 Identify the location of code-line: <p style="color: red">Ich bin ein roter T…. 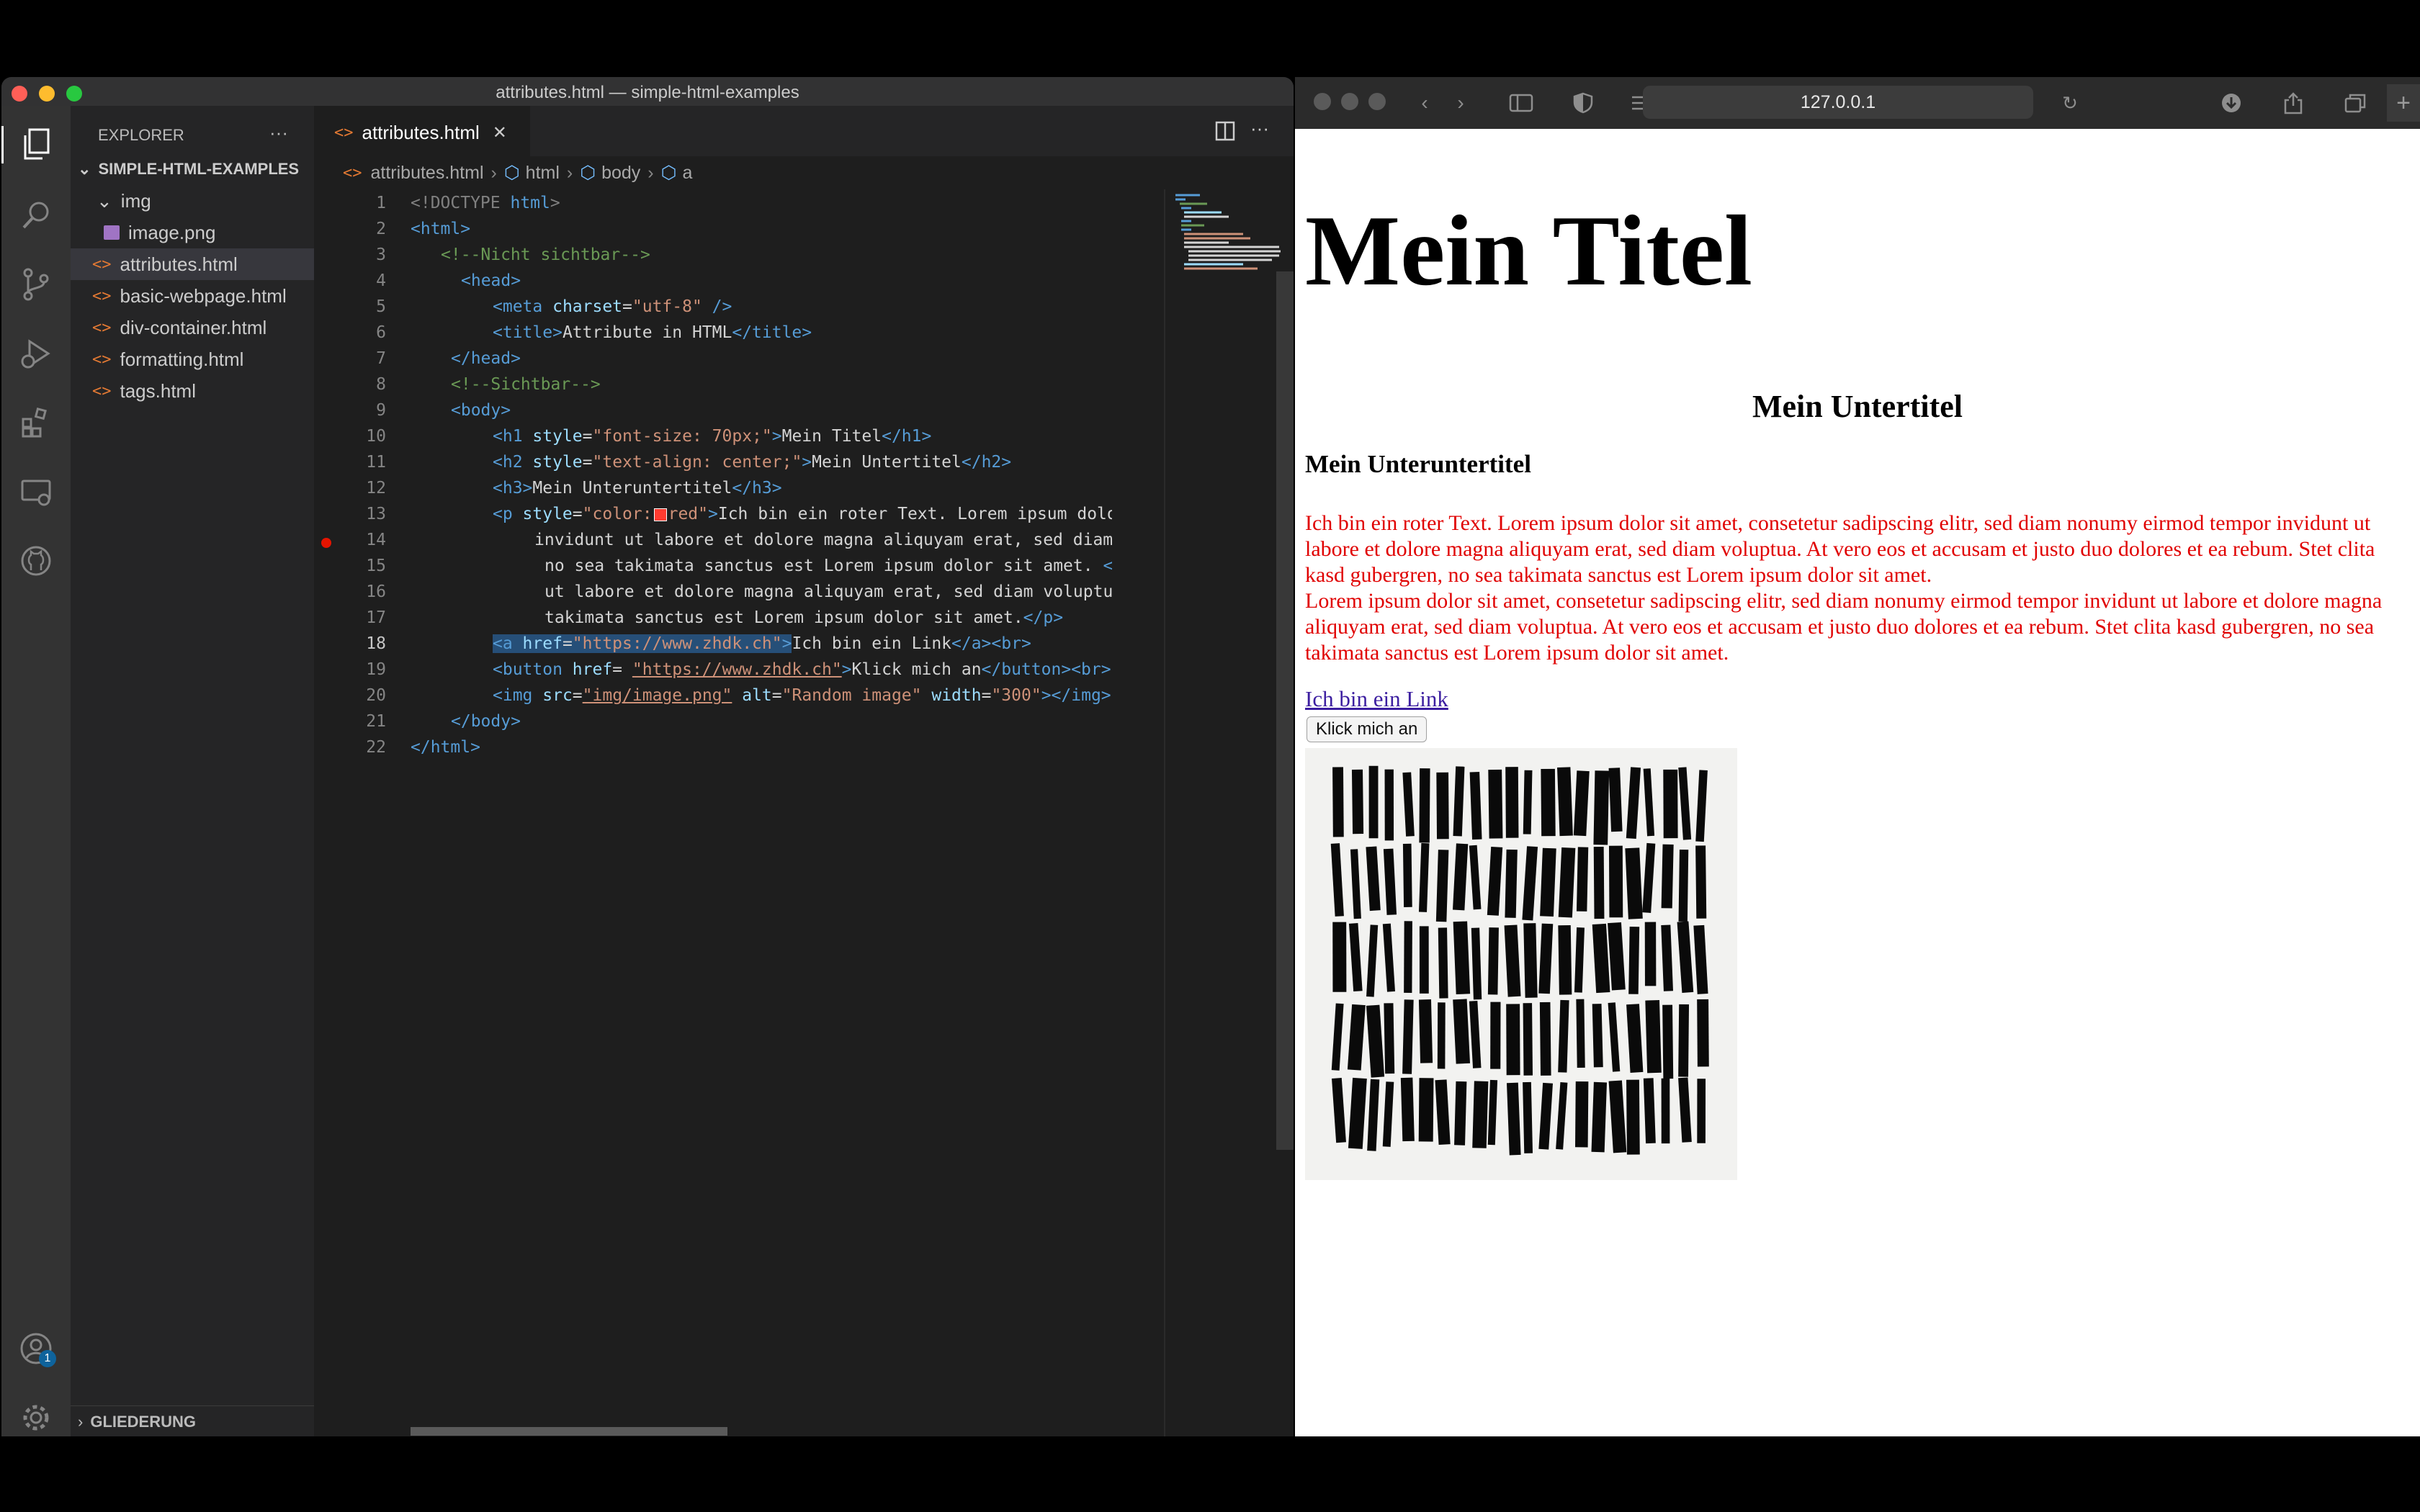
(802, 514).